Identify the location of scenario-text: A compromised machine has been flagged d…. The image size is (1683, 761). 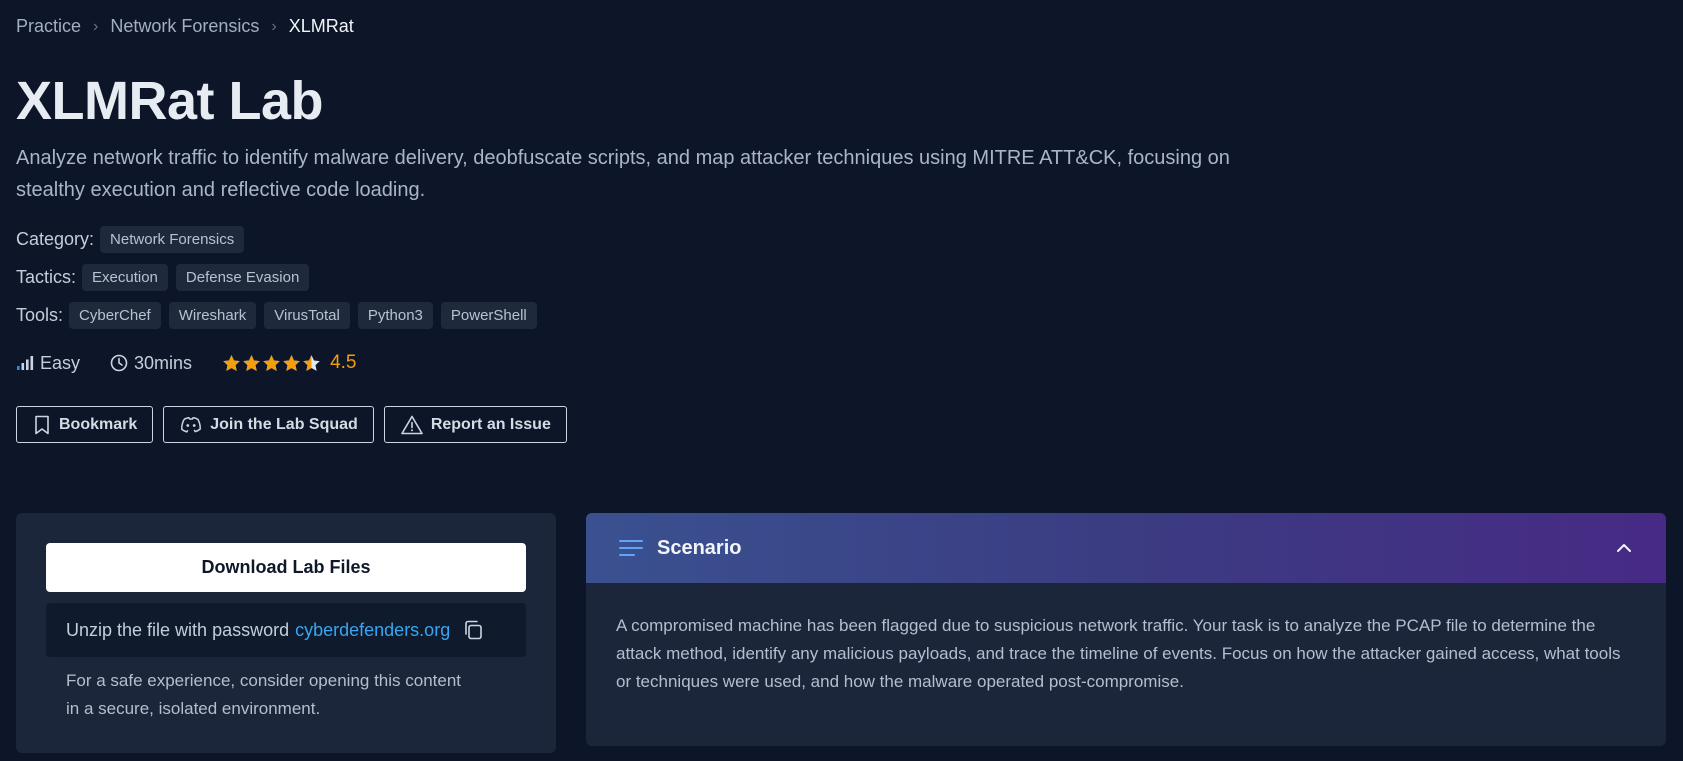
(1118, 653).